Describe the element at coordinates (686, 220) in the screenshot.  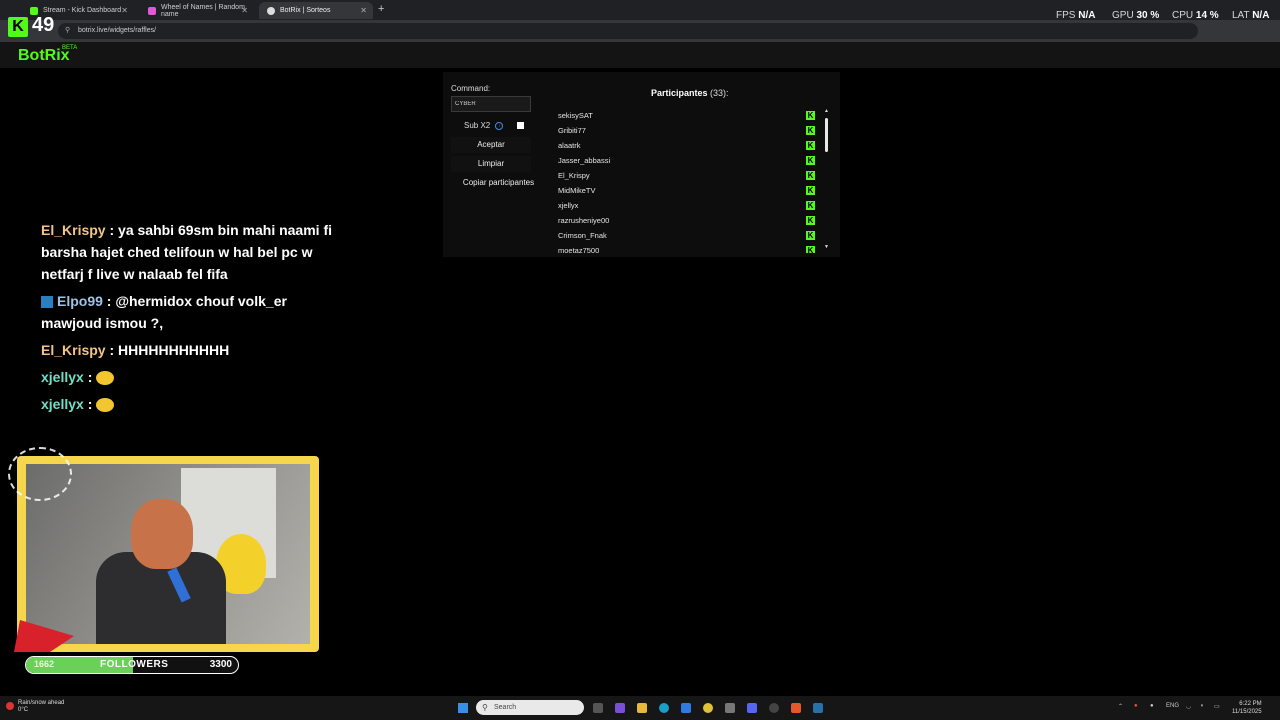
I see `list-item: razrusheniye00 K` at that location.